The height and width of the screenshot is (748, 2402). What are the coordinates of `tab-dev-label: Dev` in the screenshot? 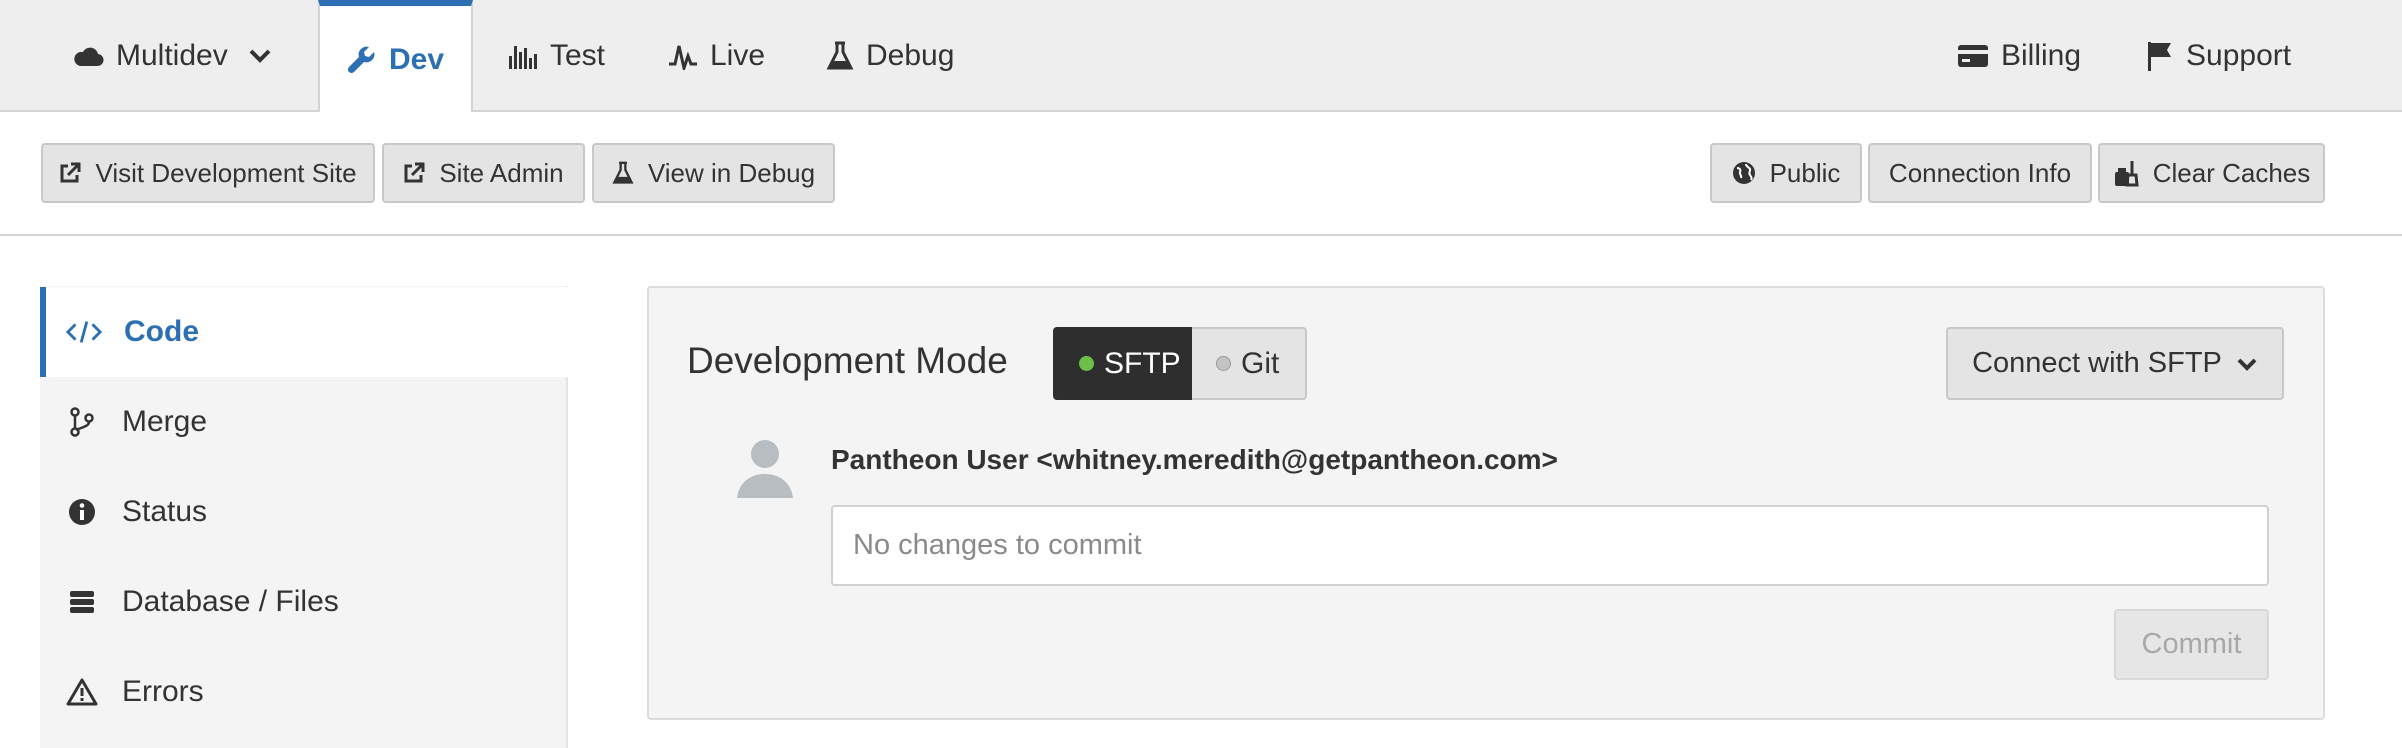 It's located at (416, 60).